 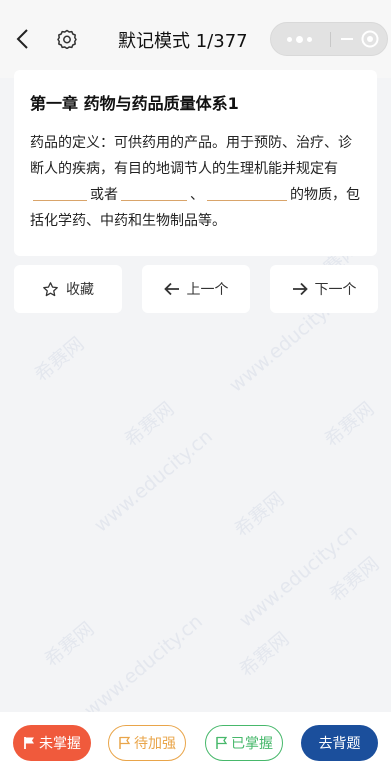 What do you see at coordinates (29, 743) in the screenshot?
I see `flag-icon` at bounding box center [29, 743].